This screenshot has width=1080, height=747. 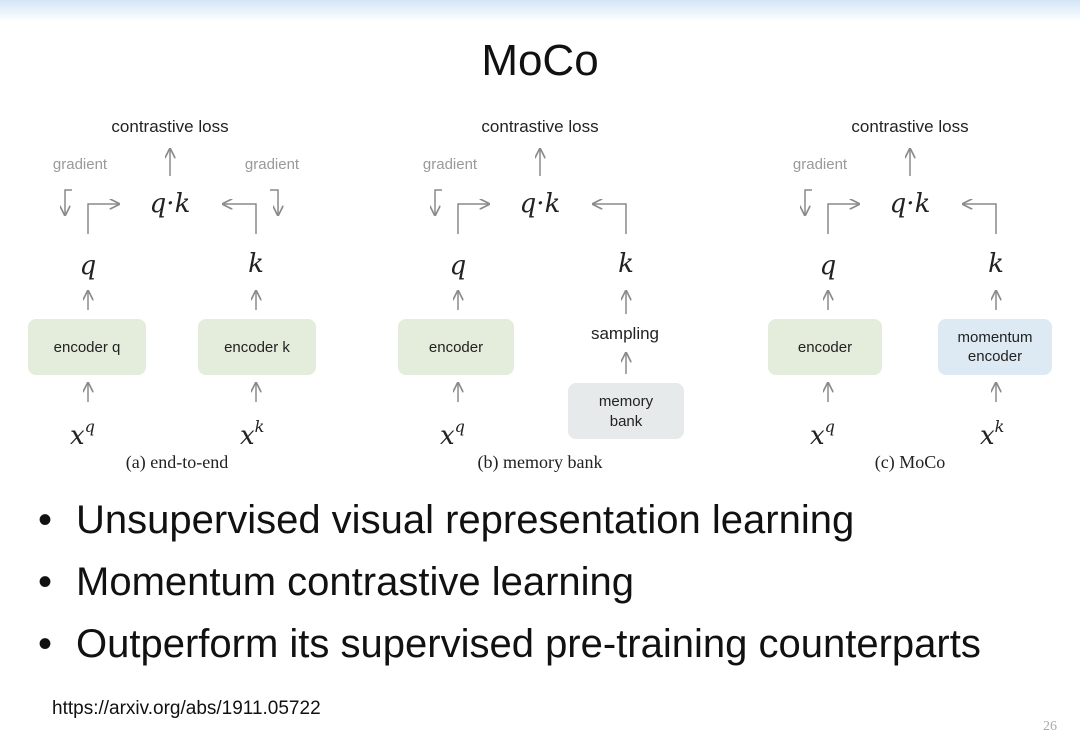 I want to click on encoder-q-label: encoder q, so click(x=87, y=347).